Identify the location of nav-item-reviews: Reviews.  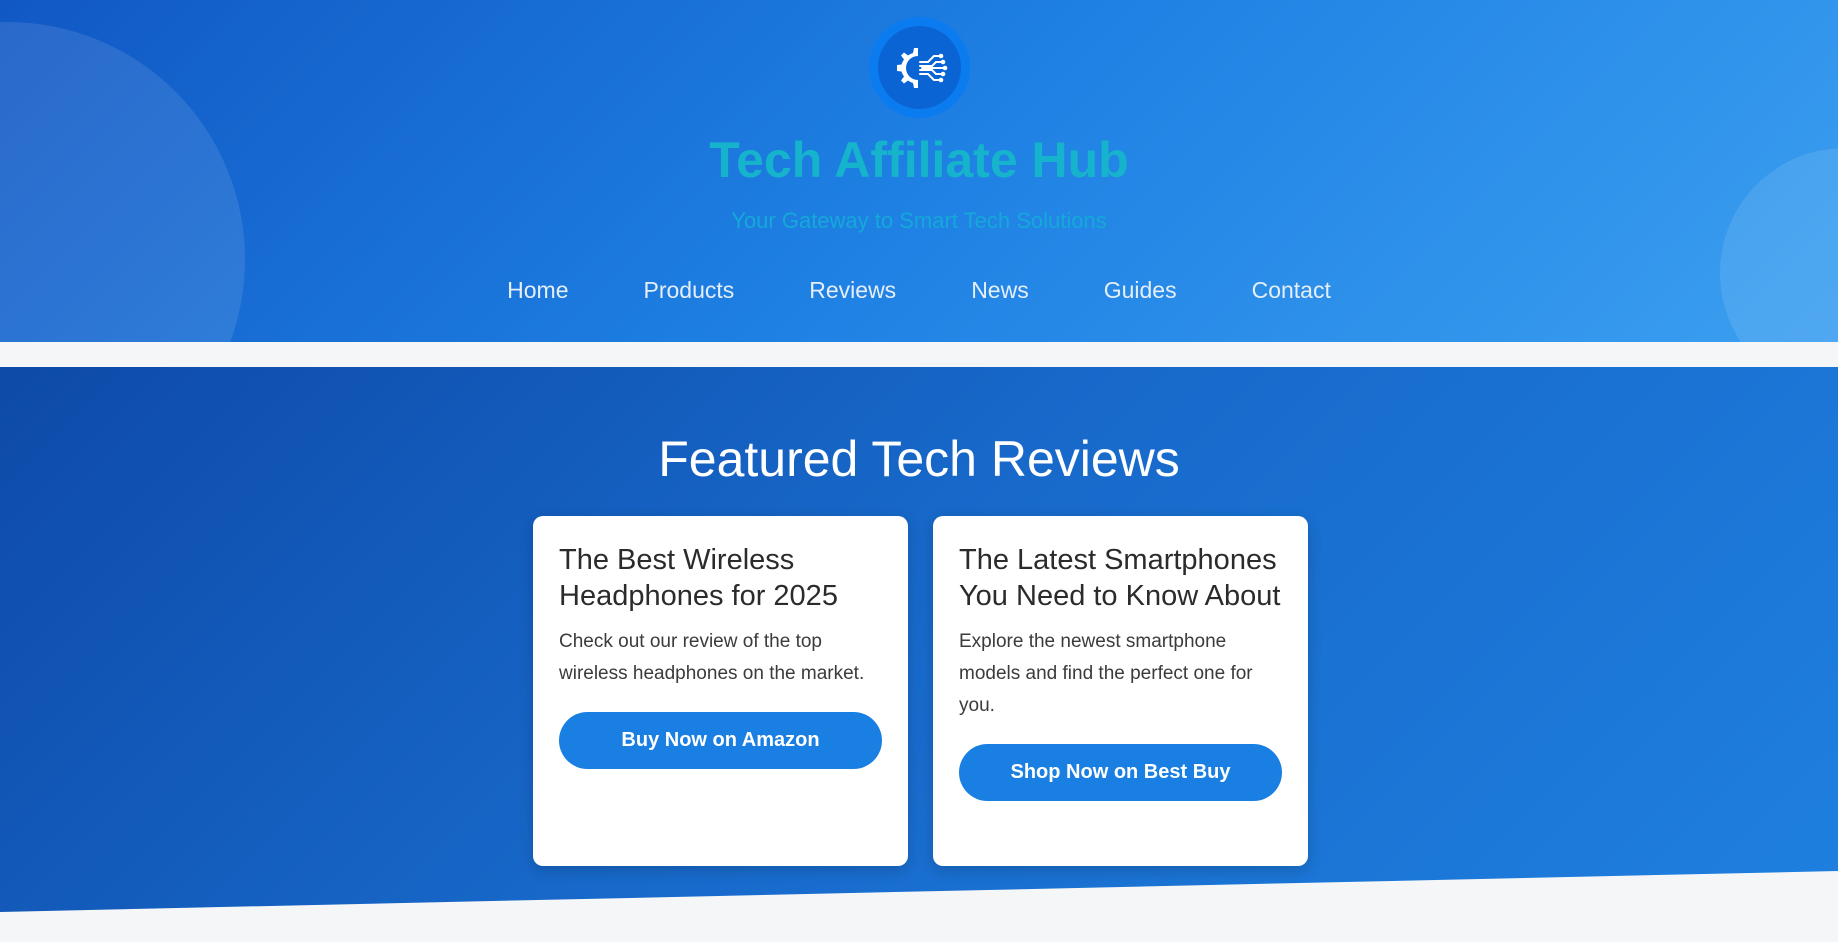
(853, 290).